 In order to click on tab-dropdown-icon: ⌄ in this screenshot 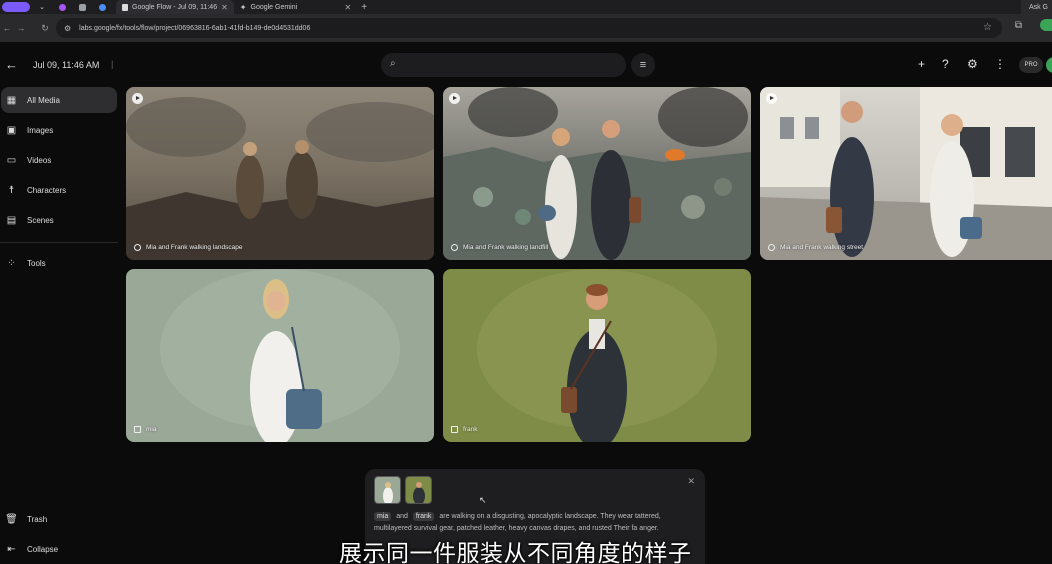, I will do `click(42, 7)`.